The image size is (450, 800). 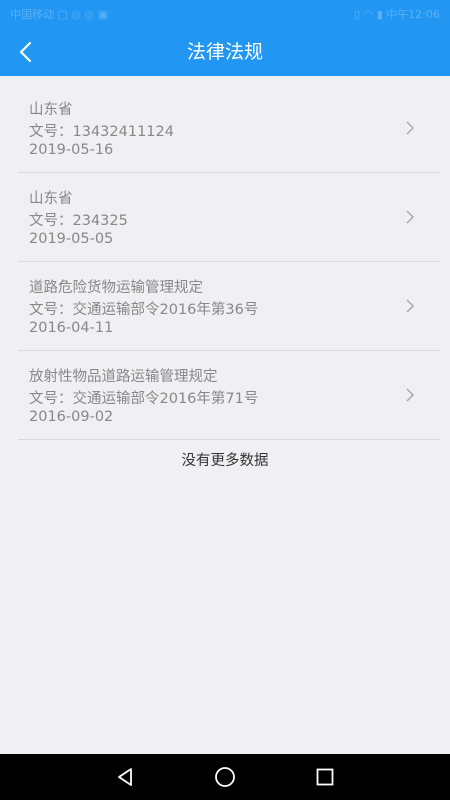 I want to click on nav-home-button, so click(x=225, y=777).